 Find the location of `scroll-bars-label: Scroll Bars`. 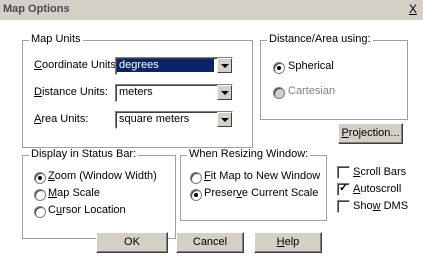

scroll-bars-label: Scroll Bars is located at coordinates (380, 172).